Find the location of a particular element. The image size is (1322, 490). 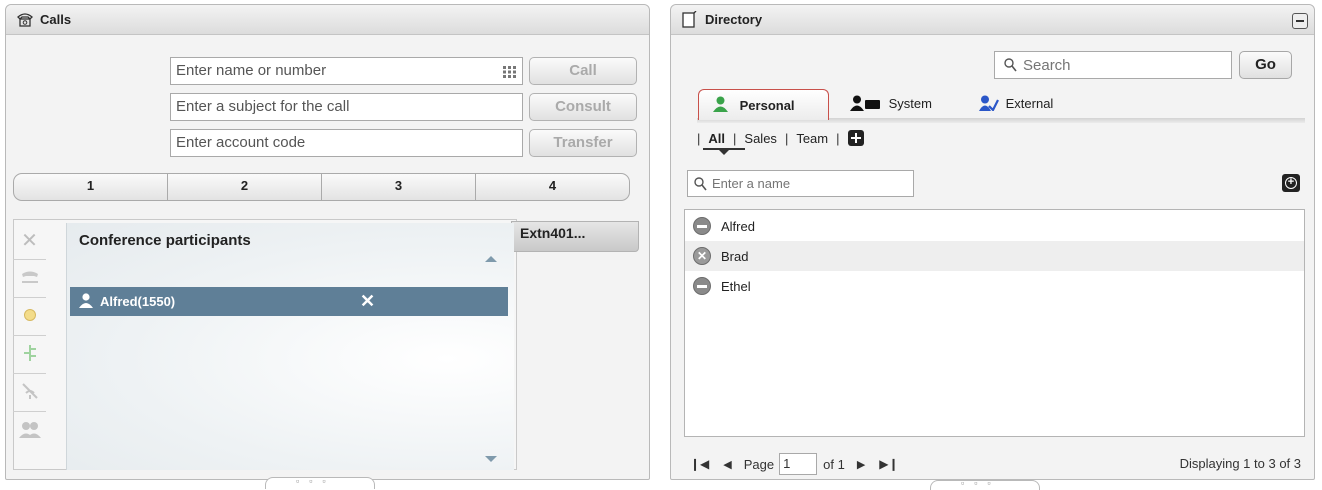

page-number-input: 1 is located at coordinates (798, 464).